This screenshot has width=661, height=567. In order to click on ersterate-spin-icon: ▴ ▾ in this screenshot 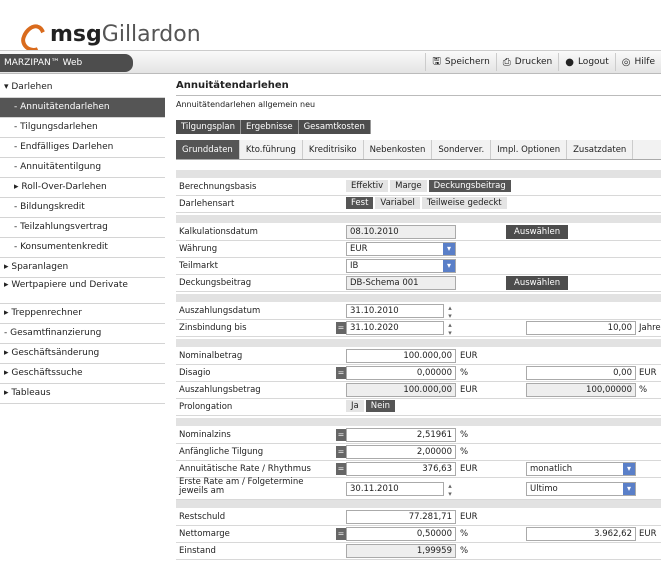, I will do `click(450, 490)`.